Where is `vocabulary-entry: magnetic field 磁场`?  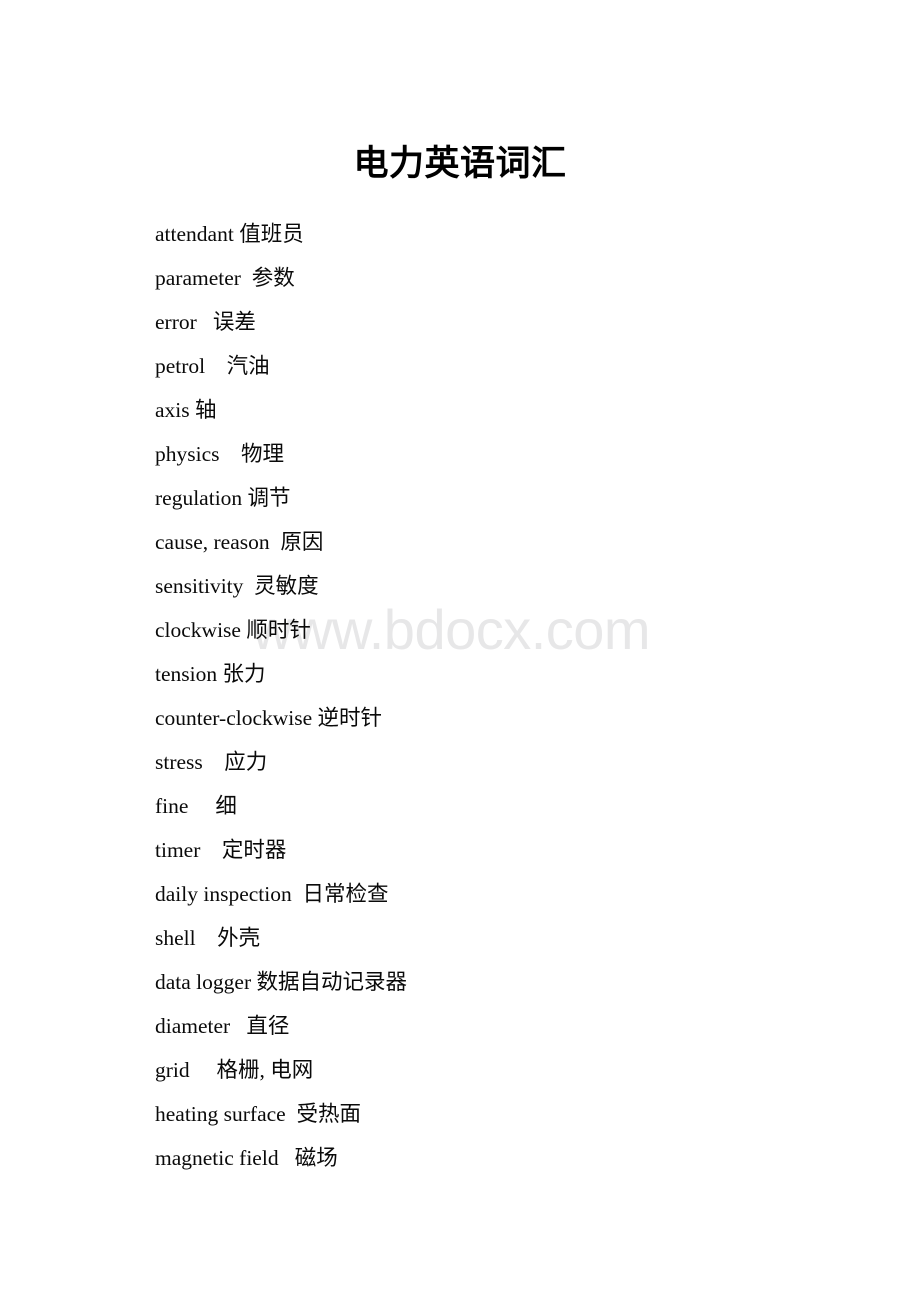
vocabulary-entry: magnetic field 磁场 is located at coordinates (505, 1158).